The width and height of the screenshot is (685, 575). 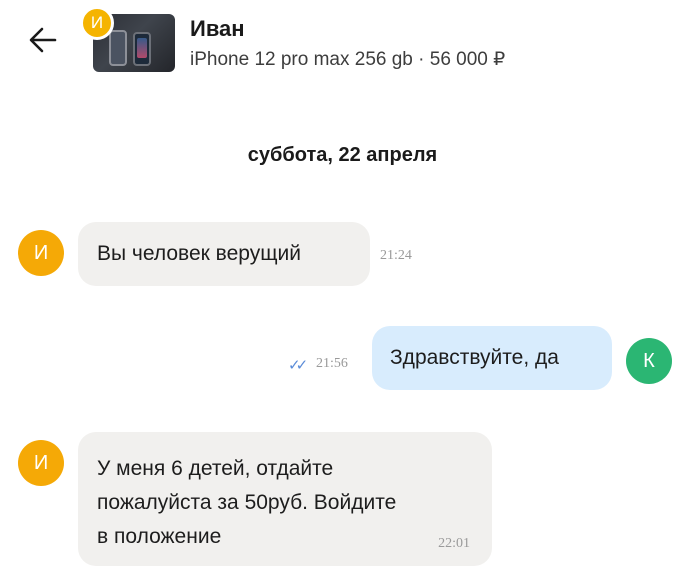 I want to click on message-time: 21:56, so click(x=332, y=363).